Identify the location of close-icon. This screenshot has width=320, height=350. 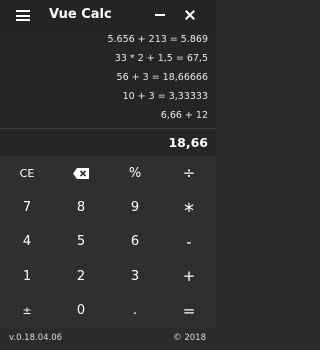
(190, 15).